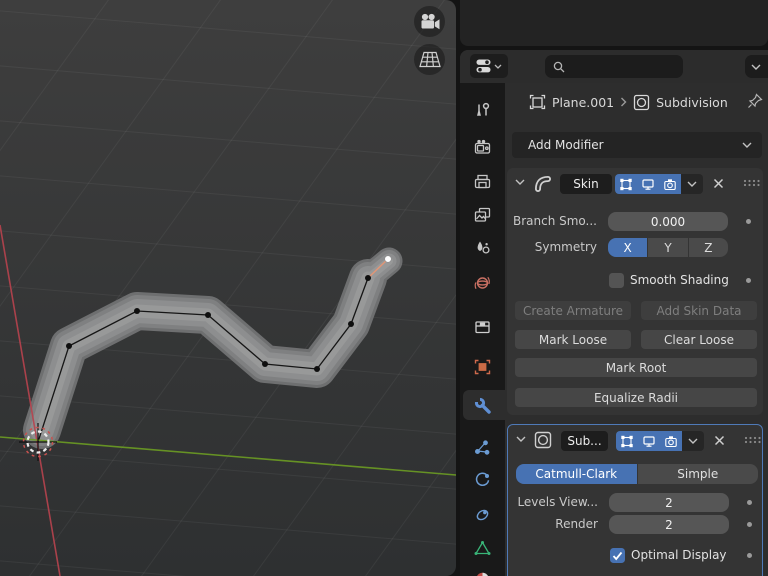 The height and width of the screenshot is (576, 768). Describe the element at coordinates (699, 310) in the screenshot. I see `add-skin-data-button: Add Skin Data` at that location.